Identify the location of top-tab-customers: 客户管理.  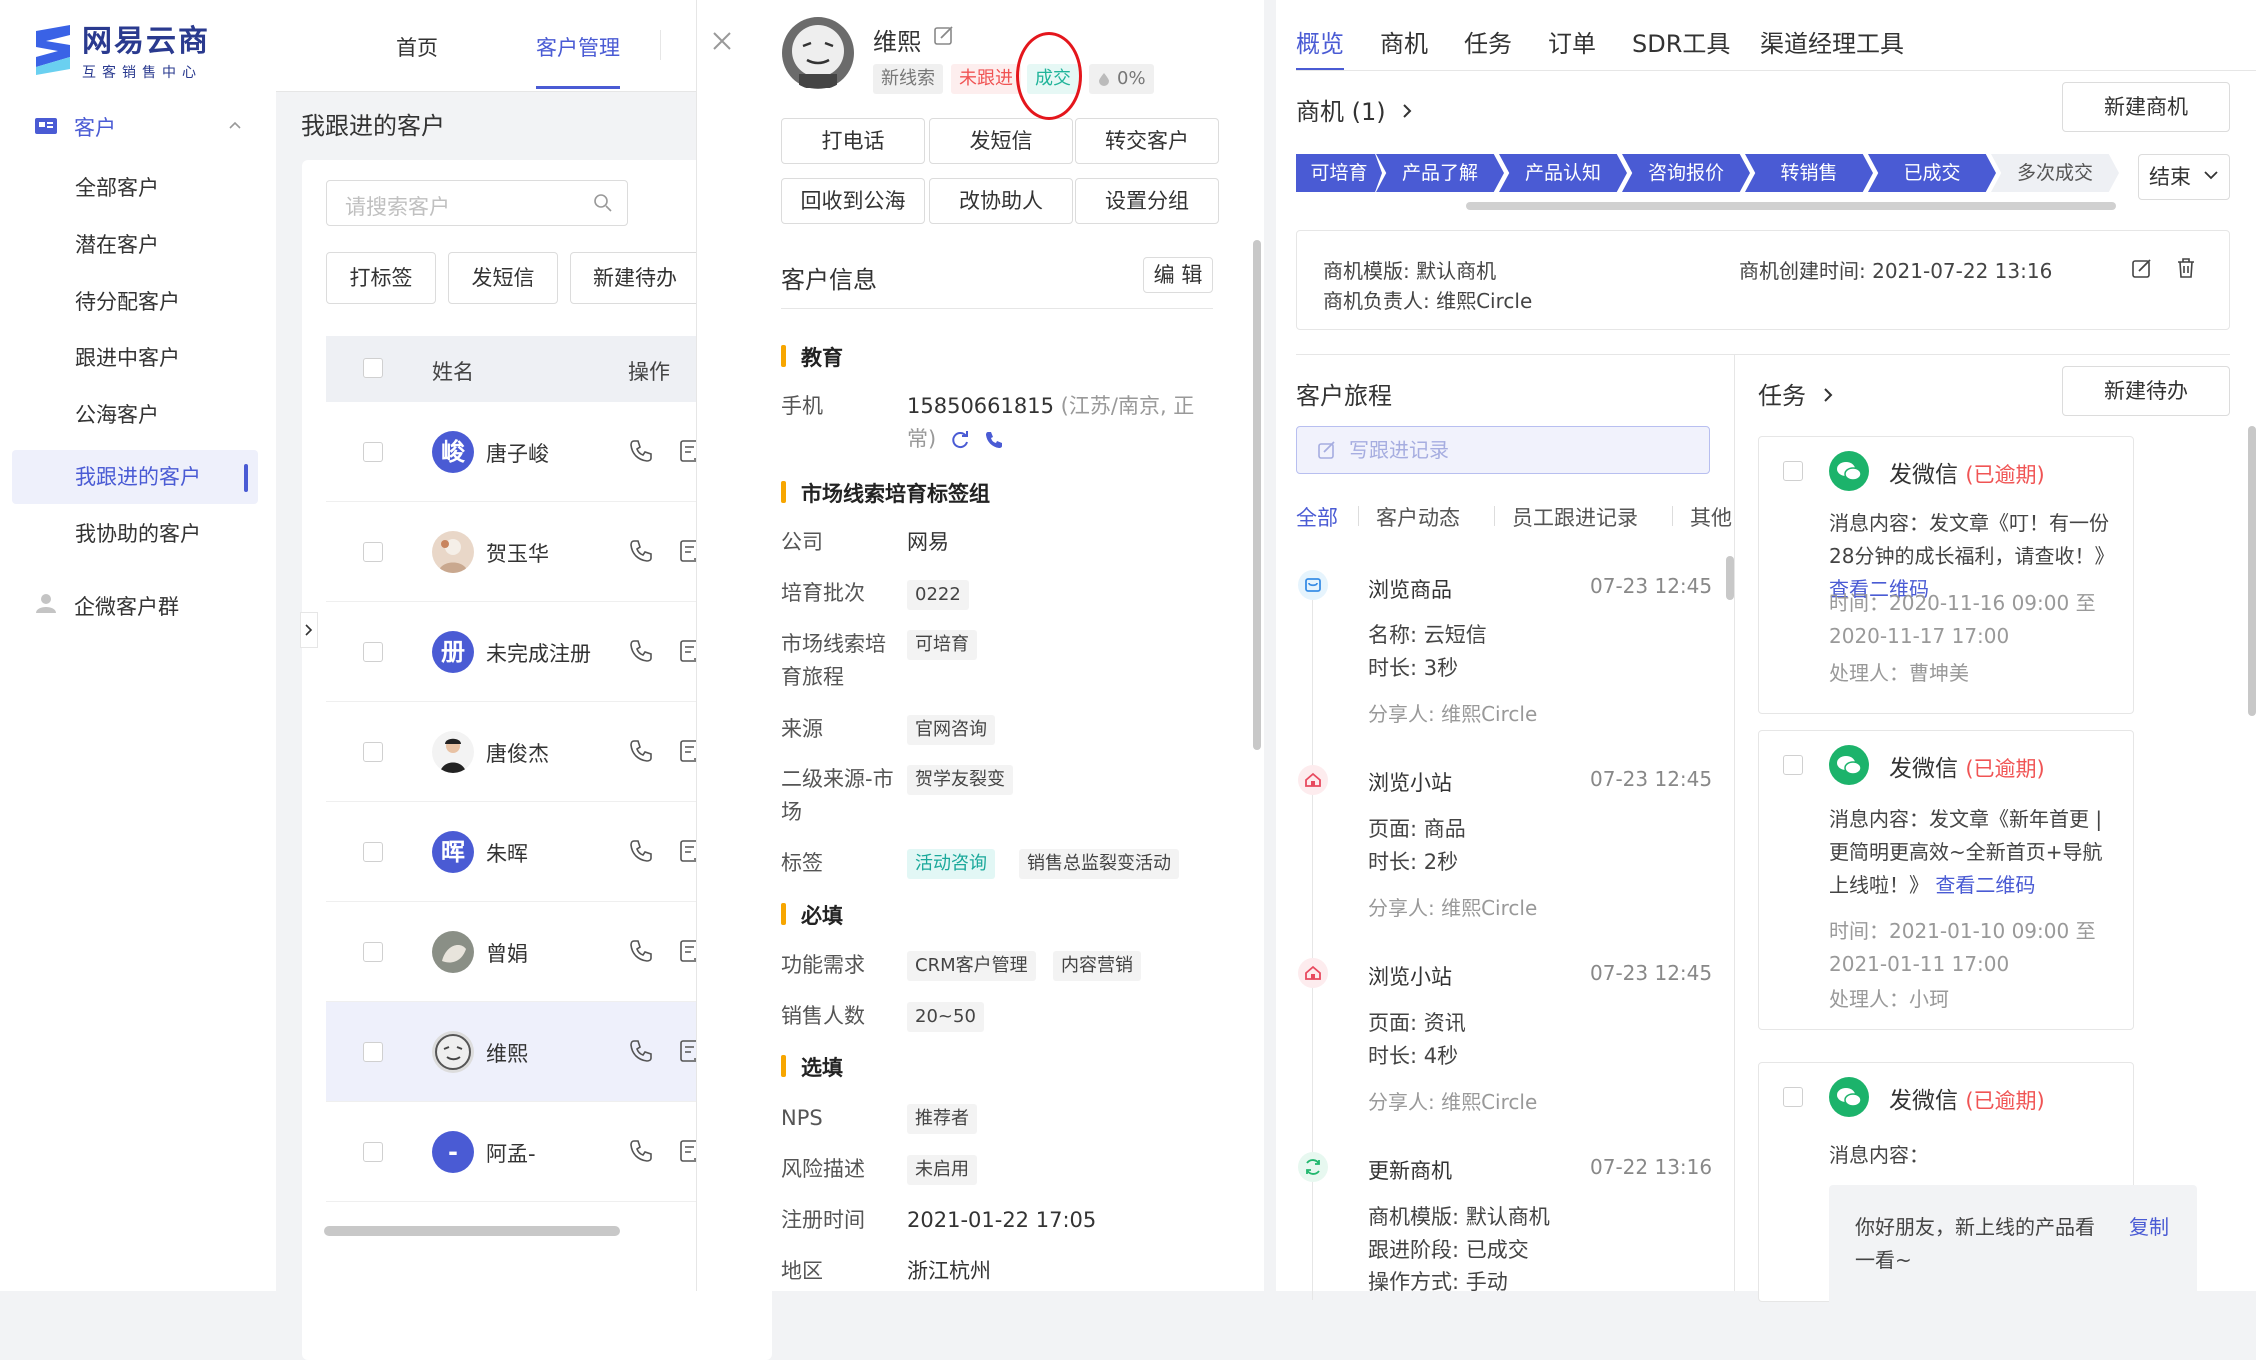
(578, 60).